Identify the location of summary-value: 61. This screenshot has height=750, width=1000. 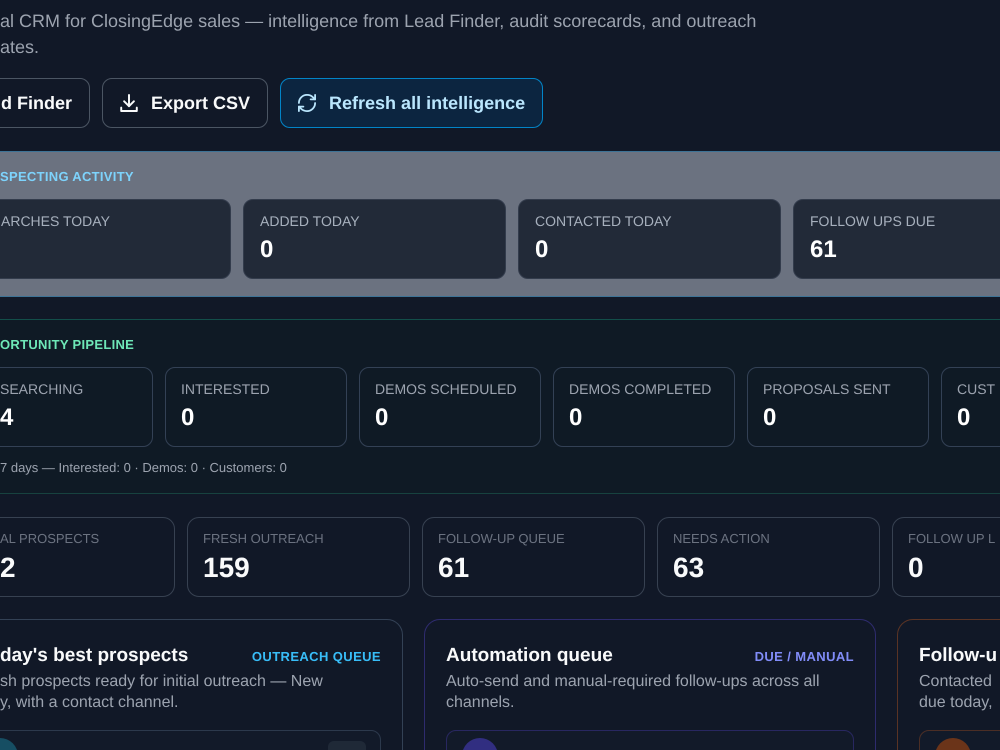
(454, 568).